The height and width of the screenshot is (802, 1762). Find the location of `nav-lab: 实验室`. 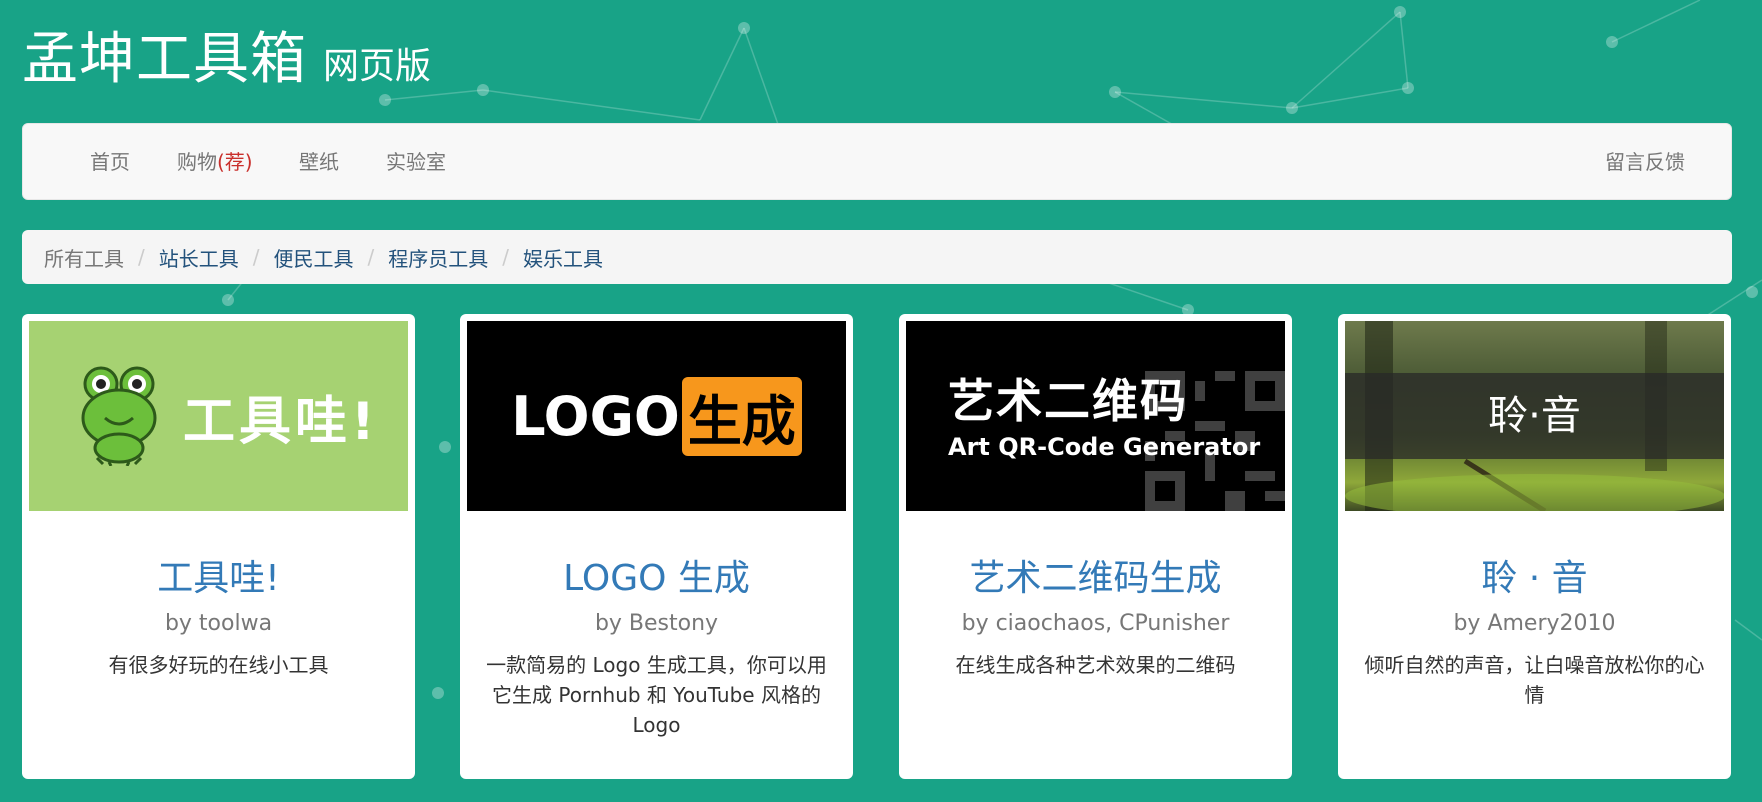

nav-lab: 实验室 is located at coordinates (416, 162).